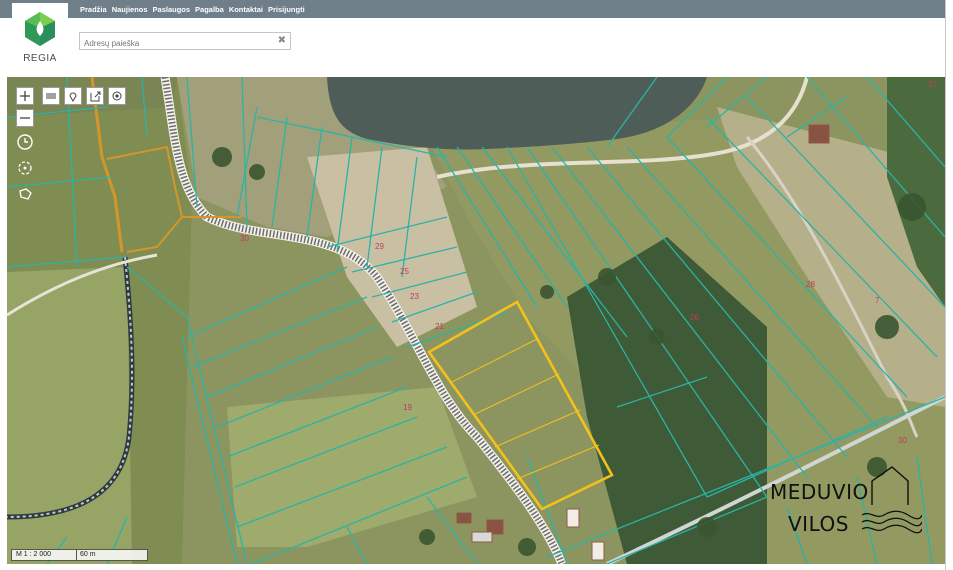 This screenshot has height=570, width=953. Describe the element at coordinates (892, 500) in the screenshot. I see `house-waves-icon` at that location.